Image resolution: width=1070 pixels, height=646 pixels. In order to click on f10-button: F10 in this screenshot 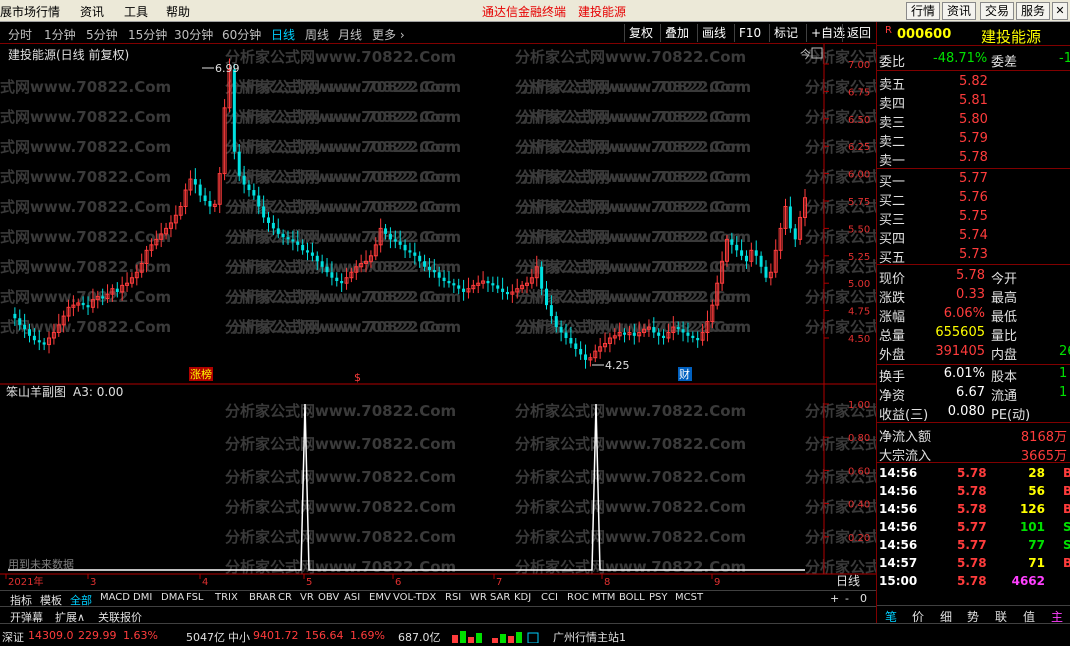, I will do `click(749, 33)`.